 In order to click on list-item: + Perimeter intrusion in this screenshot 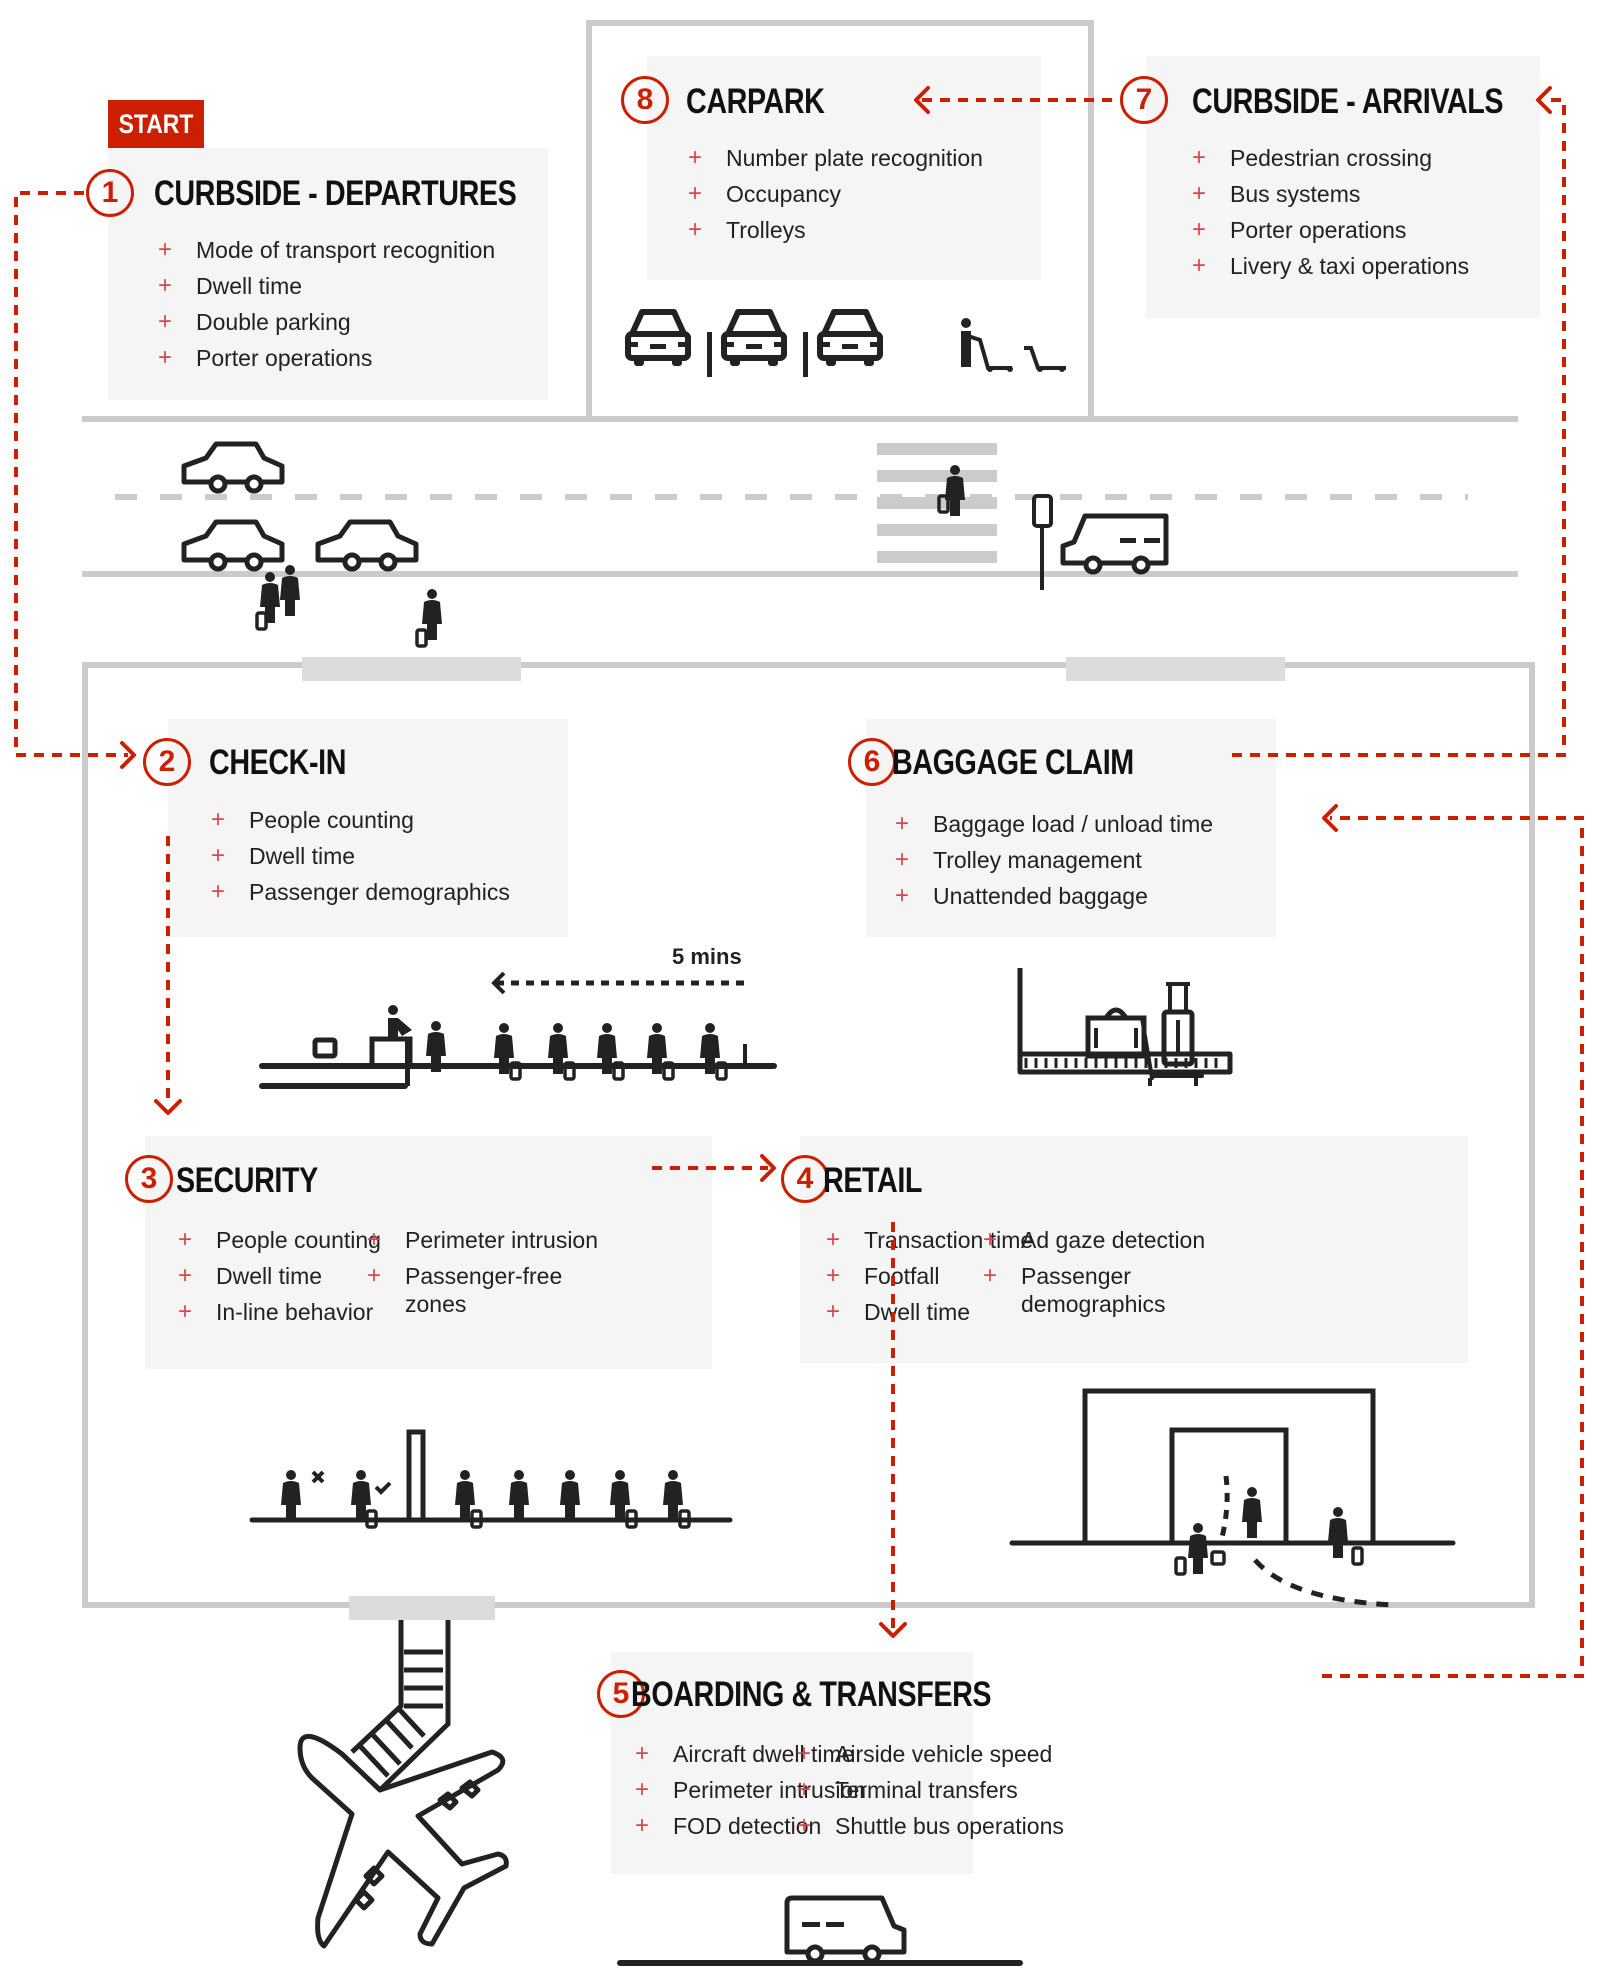, I will do `click(496, 1240)`.